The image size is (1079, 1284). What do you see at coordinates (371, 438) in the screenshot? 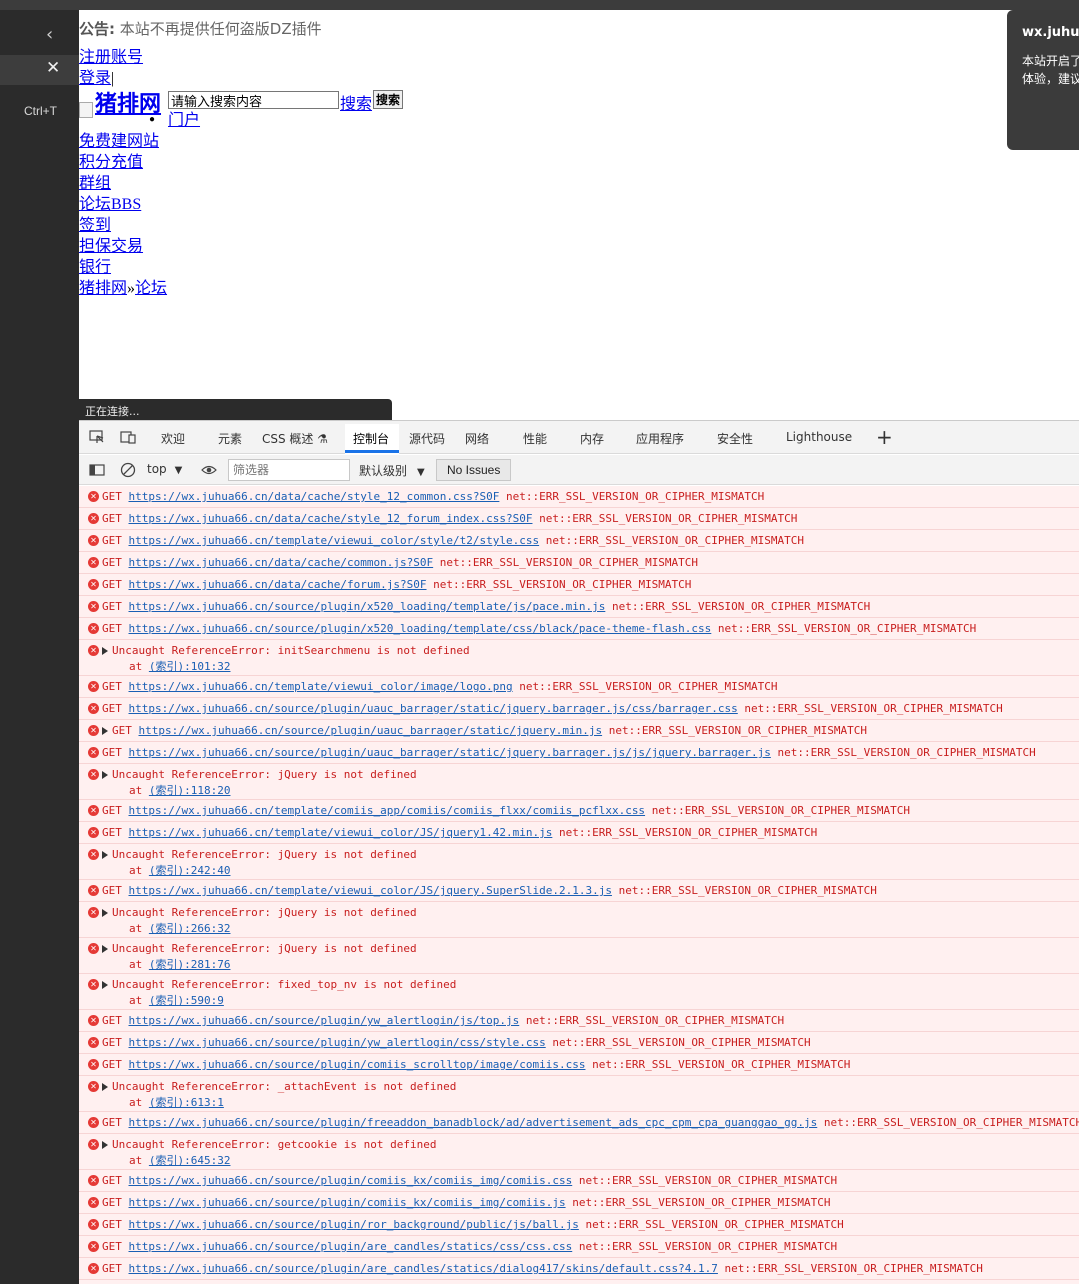
I see `tab-console: 控制台` at bounding box center [371, 438].